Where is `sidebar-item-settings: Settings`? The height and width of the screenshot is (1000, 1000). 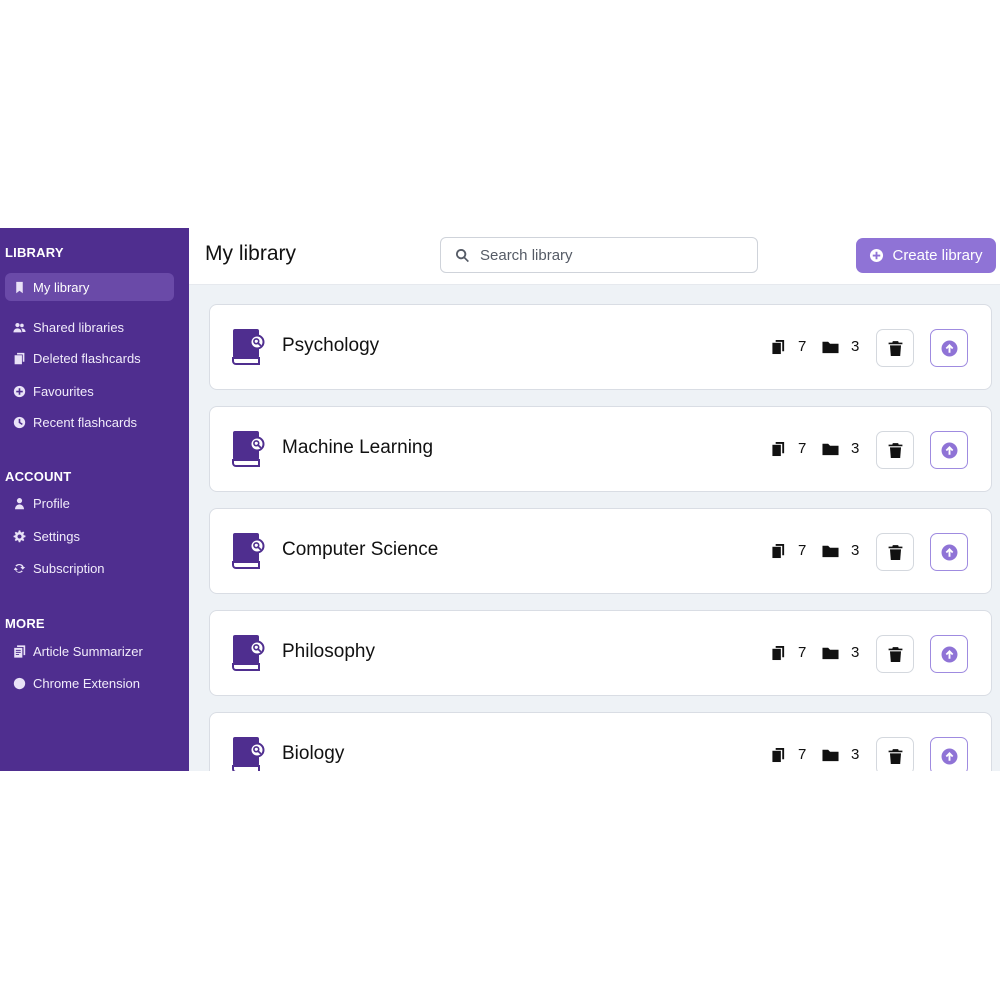 sidebar-item-settings: Settings is located at coordinates (89, 536).